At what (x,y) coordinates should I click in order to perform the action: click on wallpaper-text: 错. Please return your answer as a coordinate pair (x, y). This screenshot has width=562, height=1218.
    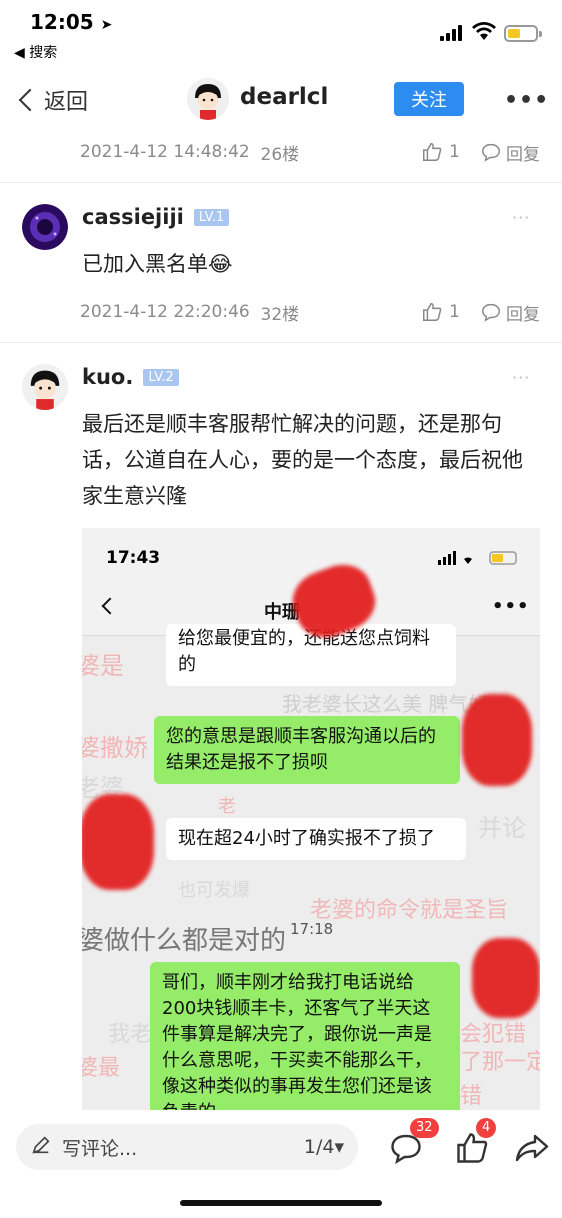
    Looking at the image, I should click on (471, 1096).